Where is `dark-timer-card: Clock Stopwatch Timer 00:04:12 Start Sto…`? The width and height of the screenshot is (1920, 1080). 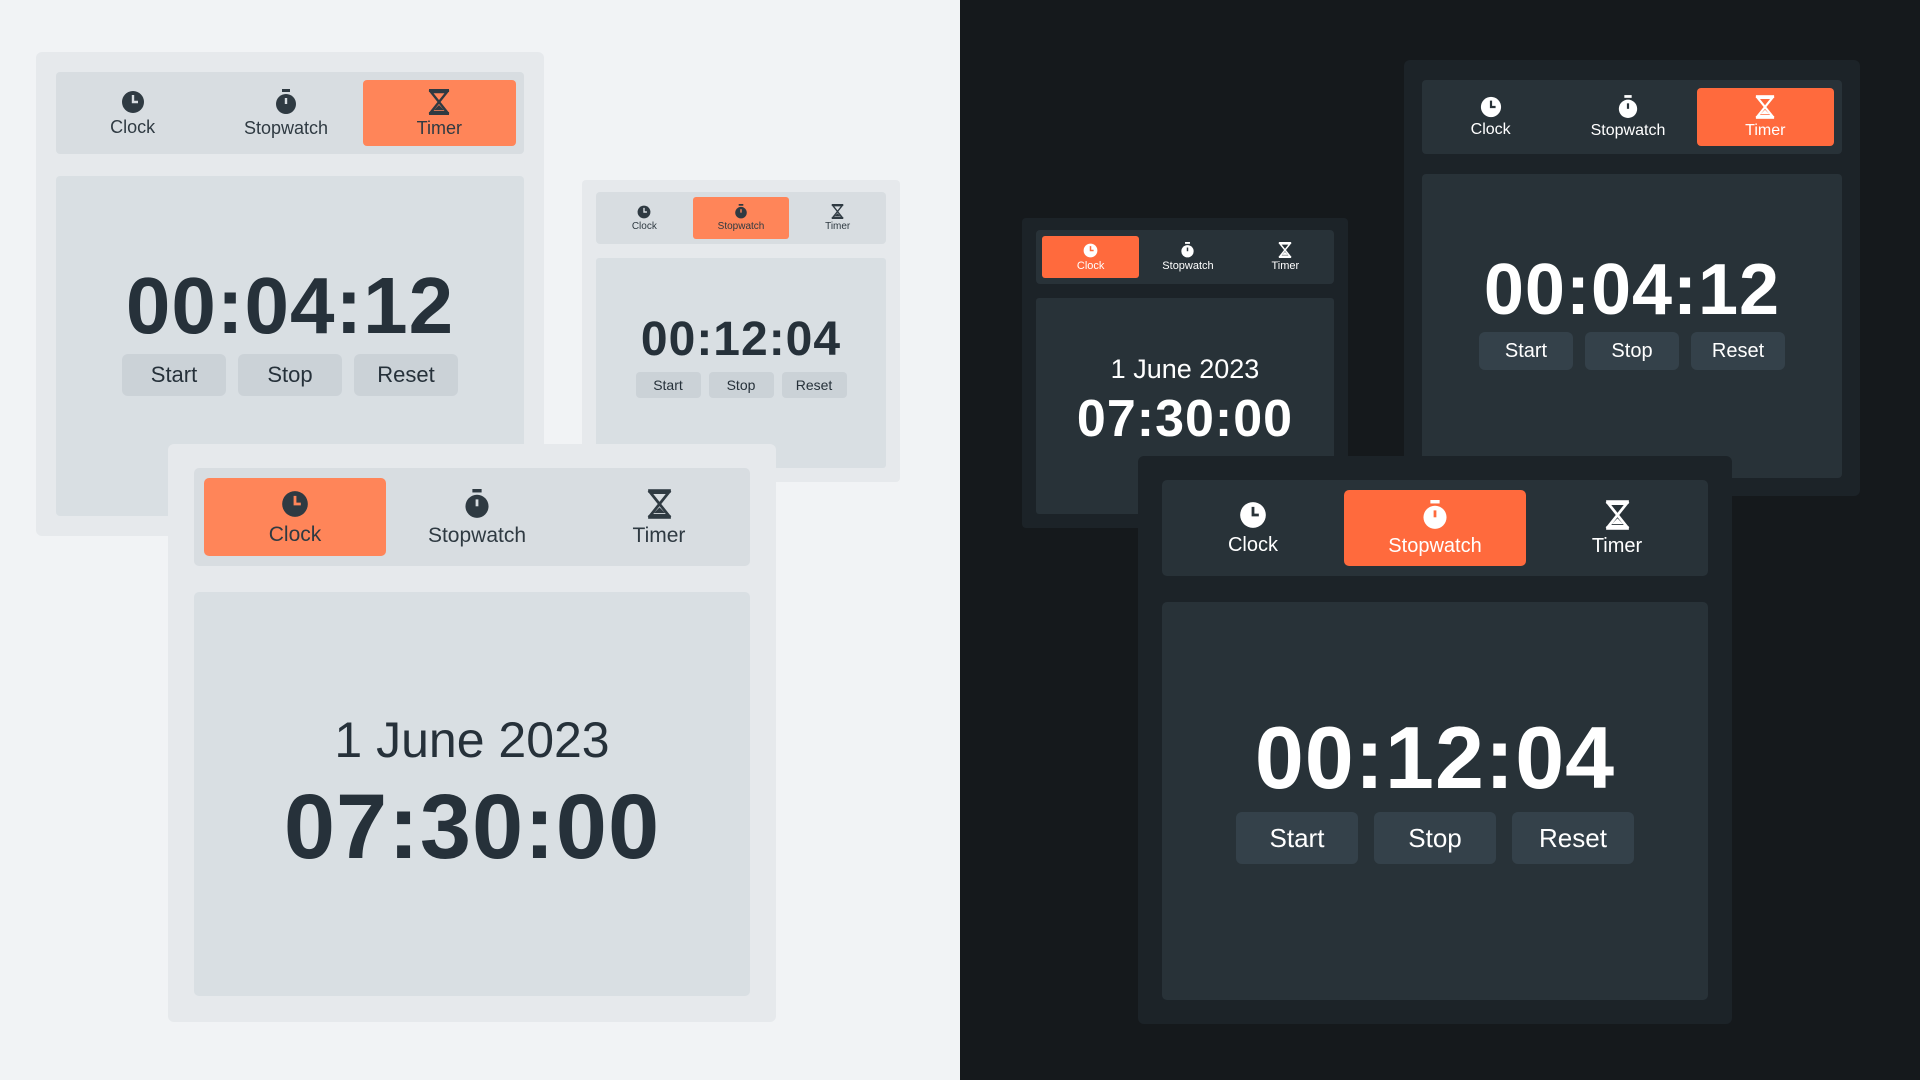
dark-timer-card: Clock Stopwatch Timer 00:04:12 Start Sto… is located at coordinates (1632, 278).